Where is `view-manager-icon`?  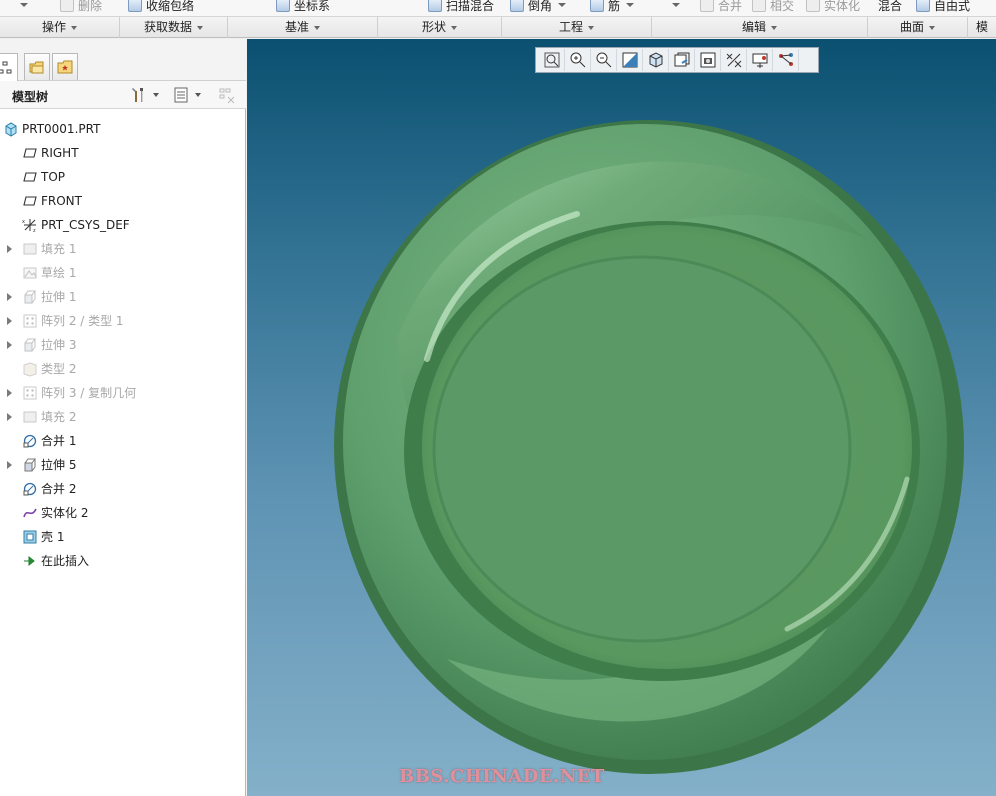
view-manager-icon is located at coordinates (707, 60).